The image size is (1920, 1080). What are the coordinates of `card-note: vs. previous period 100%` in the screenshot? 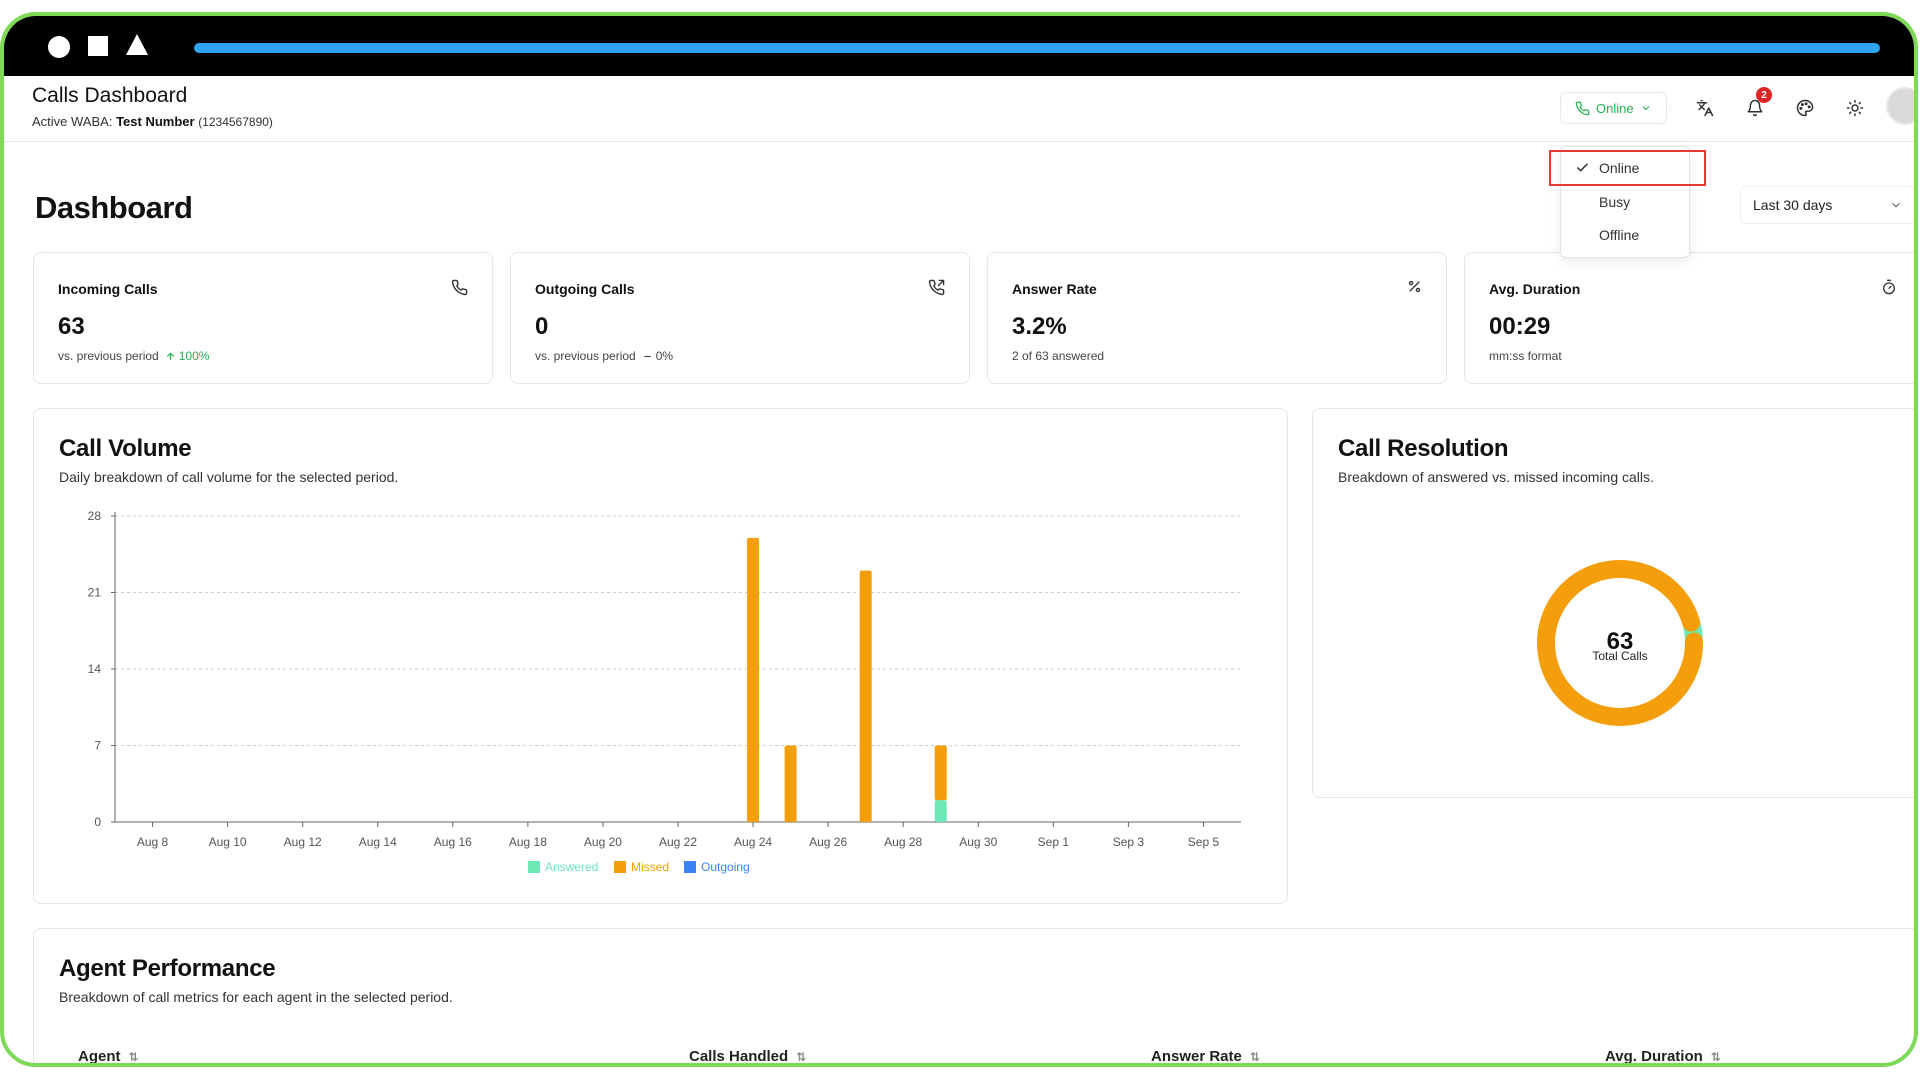 It's located at (133, 356).